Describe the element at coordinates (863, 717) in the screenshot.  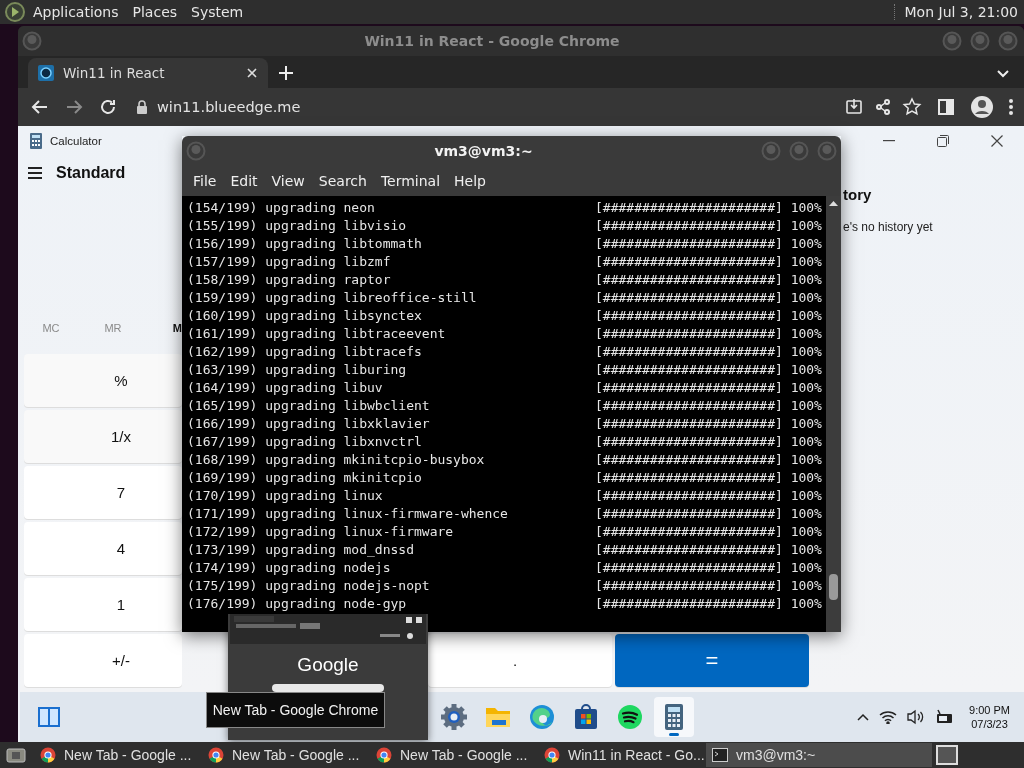
I see `chevron-up-icon` at that location.